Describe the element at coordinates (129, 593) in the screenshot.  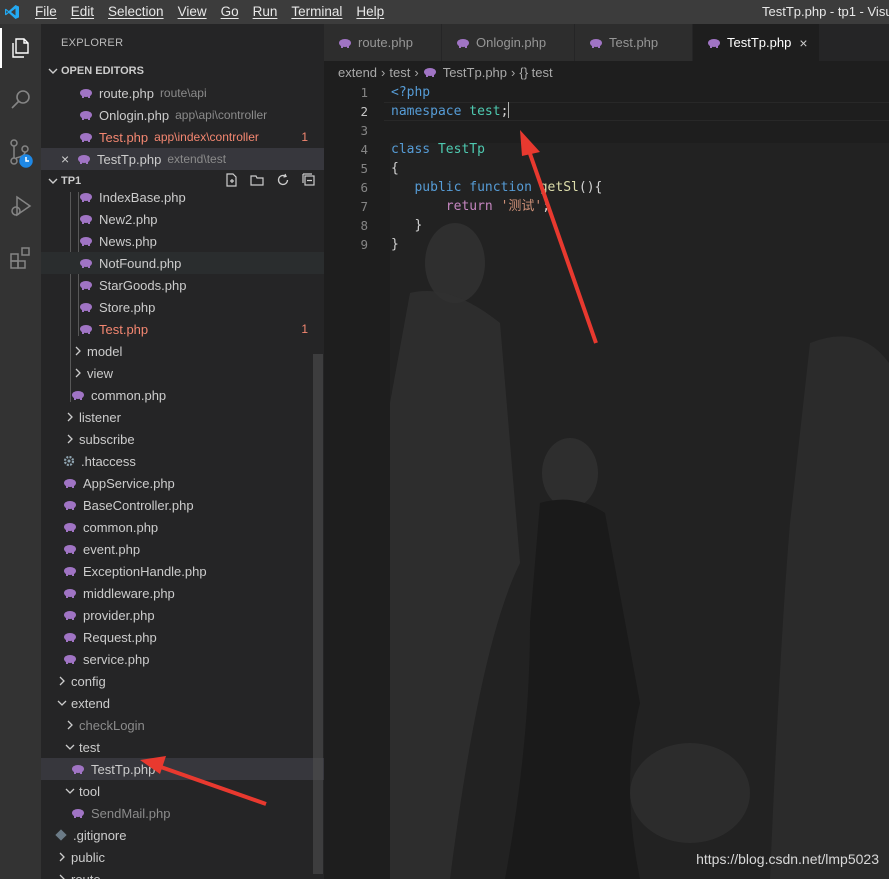
I see `tree-item-label: middleware.php` at that location.